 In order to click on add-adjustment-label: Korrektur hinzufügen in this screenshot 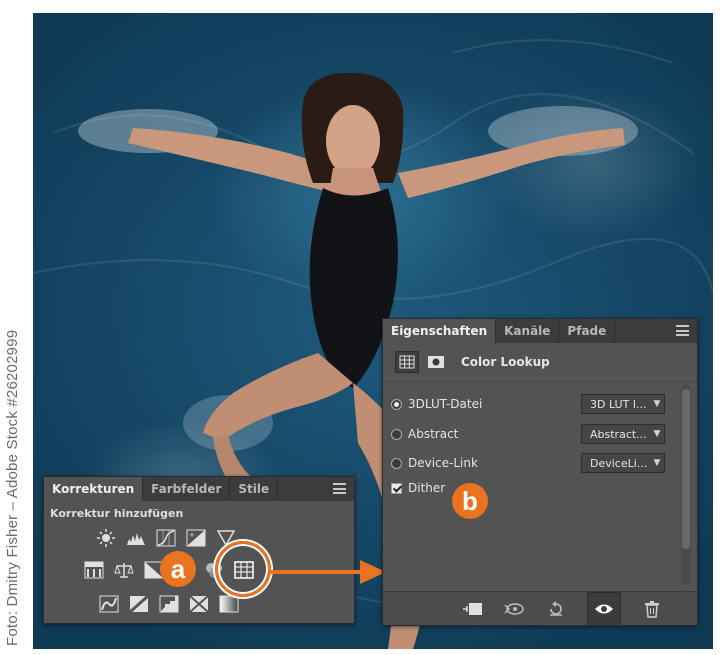, I will do `click(117, 513)`.